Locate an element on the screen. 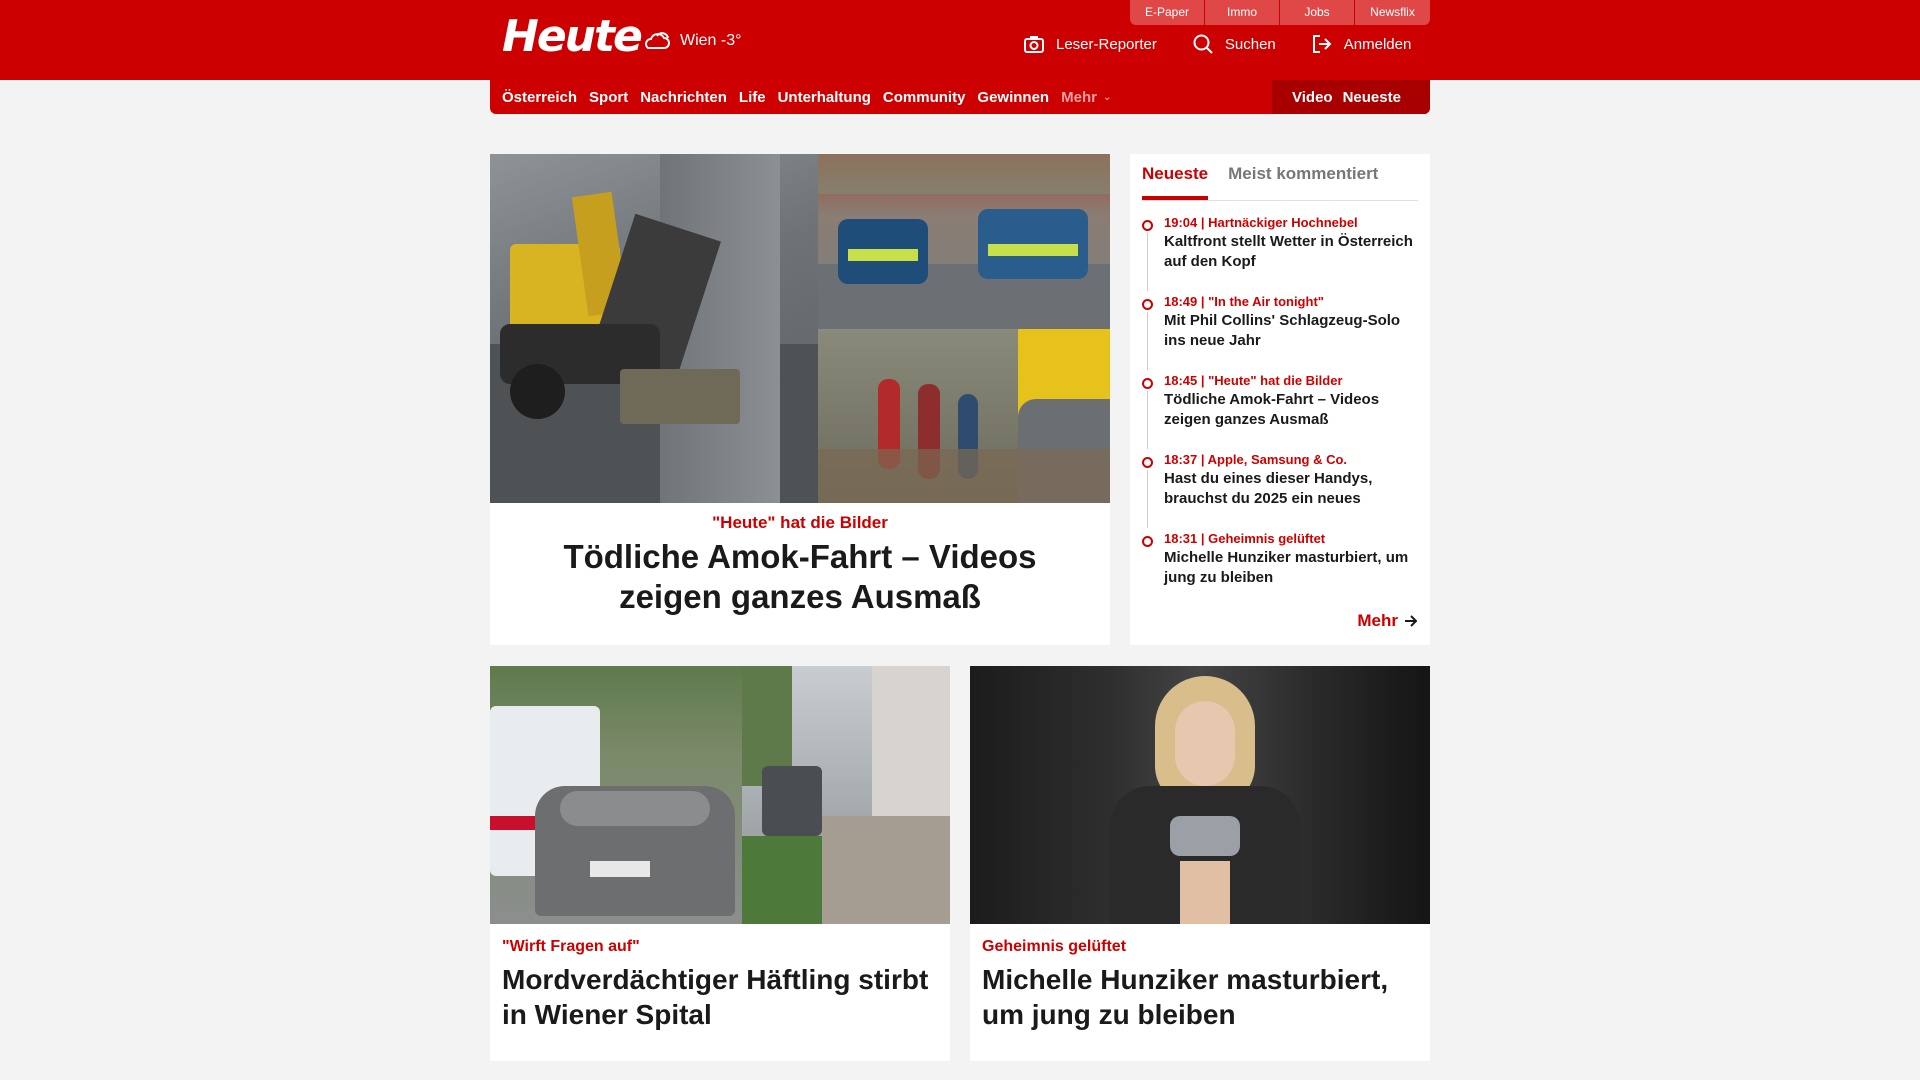 Image resolution: width=1920 pixels, height=1080 pixels. hero-photo-people-bus is located at coordinates (964, 416).